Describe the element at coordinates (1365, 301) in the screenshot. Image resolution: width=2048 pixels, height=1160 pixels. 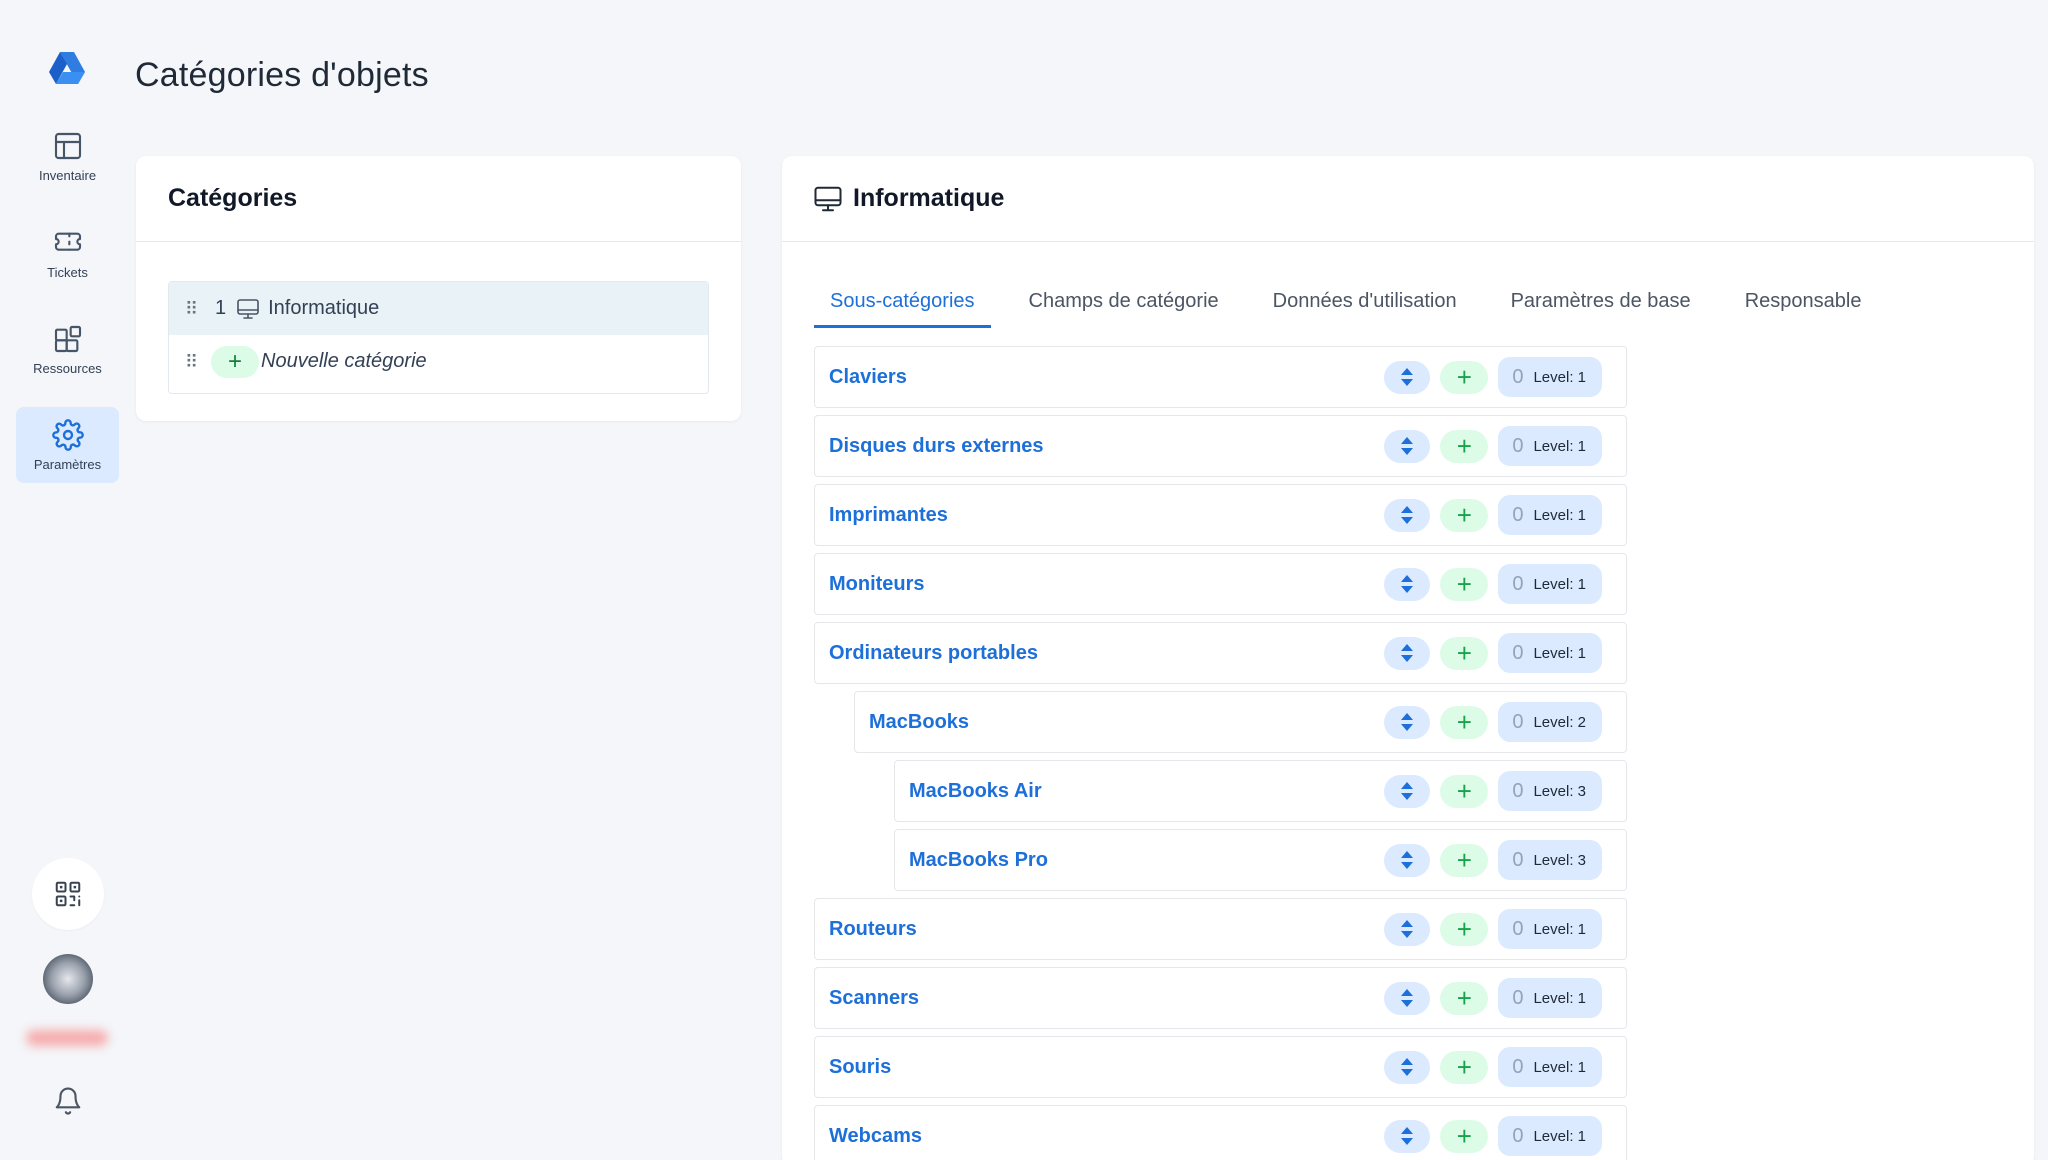
I see `tab-donnees-utilisation: Données d'utilisation` at that location.